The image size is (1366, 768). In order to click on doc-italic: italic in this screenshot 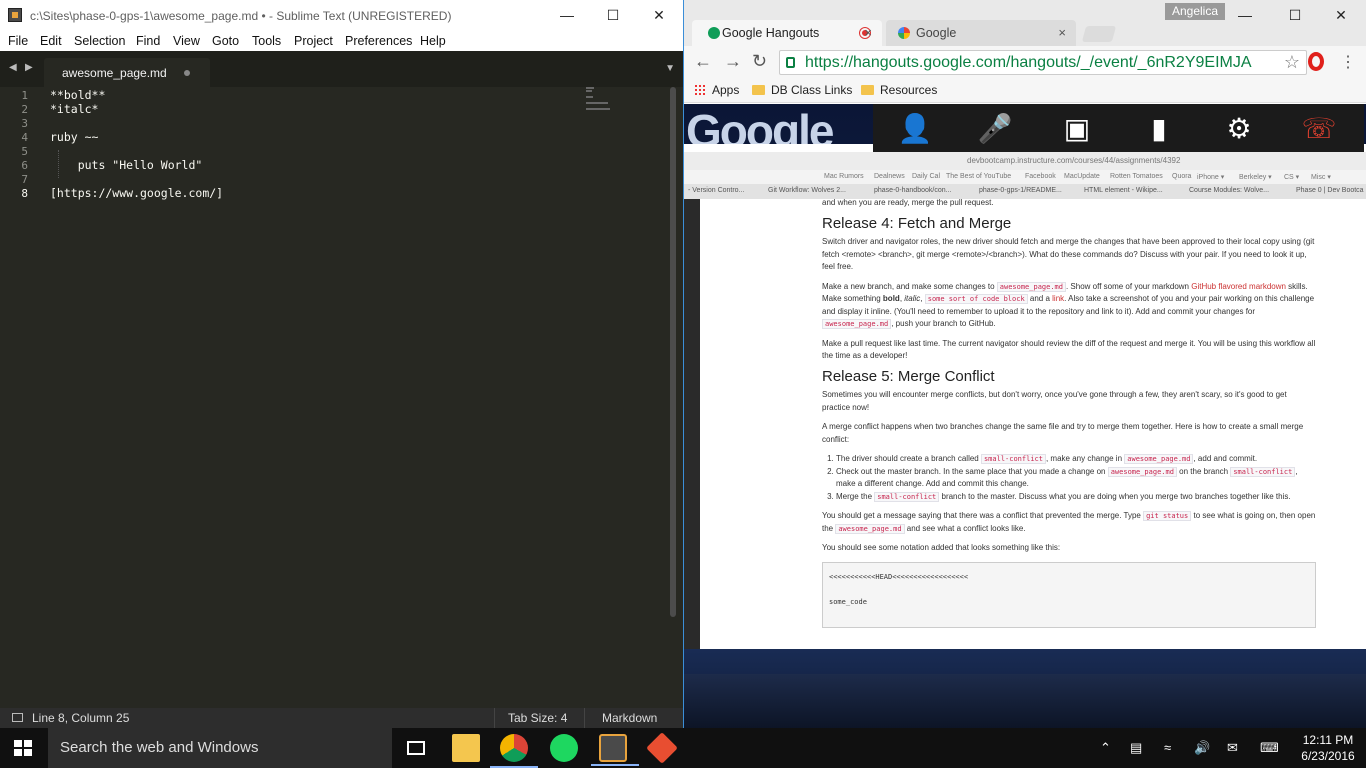, I will do `click(912, 298)`.